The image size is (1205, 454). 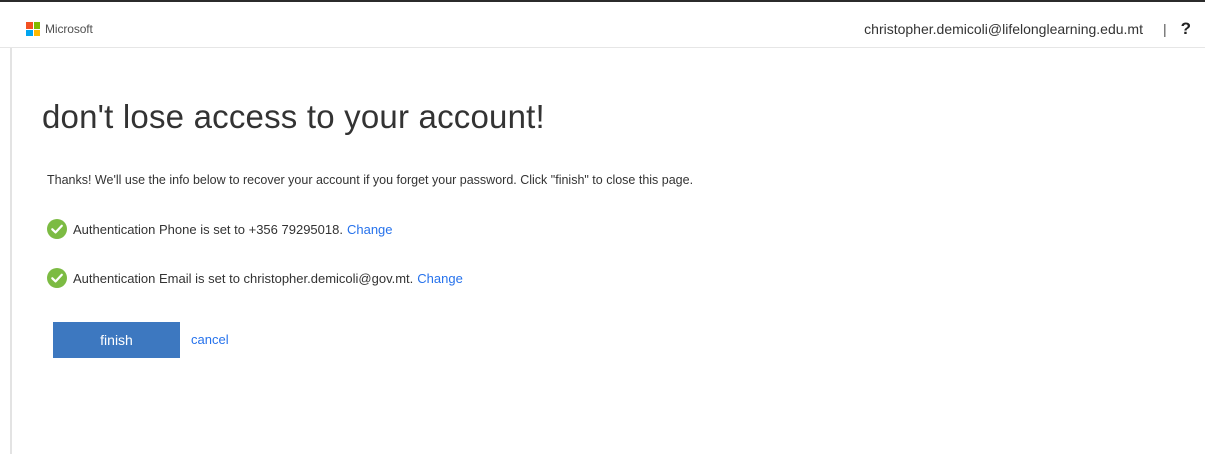 What do you see at coordinates (440, 278) in the screenshot?
I see `change-email-link: Change` at bounding box center [440, 278].